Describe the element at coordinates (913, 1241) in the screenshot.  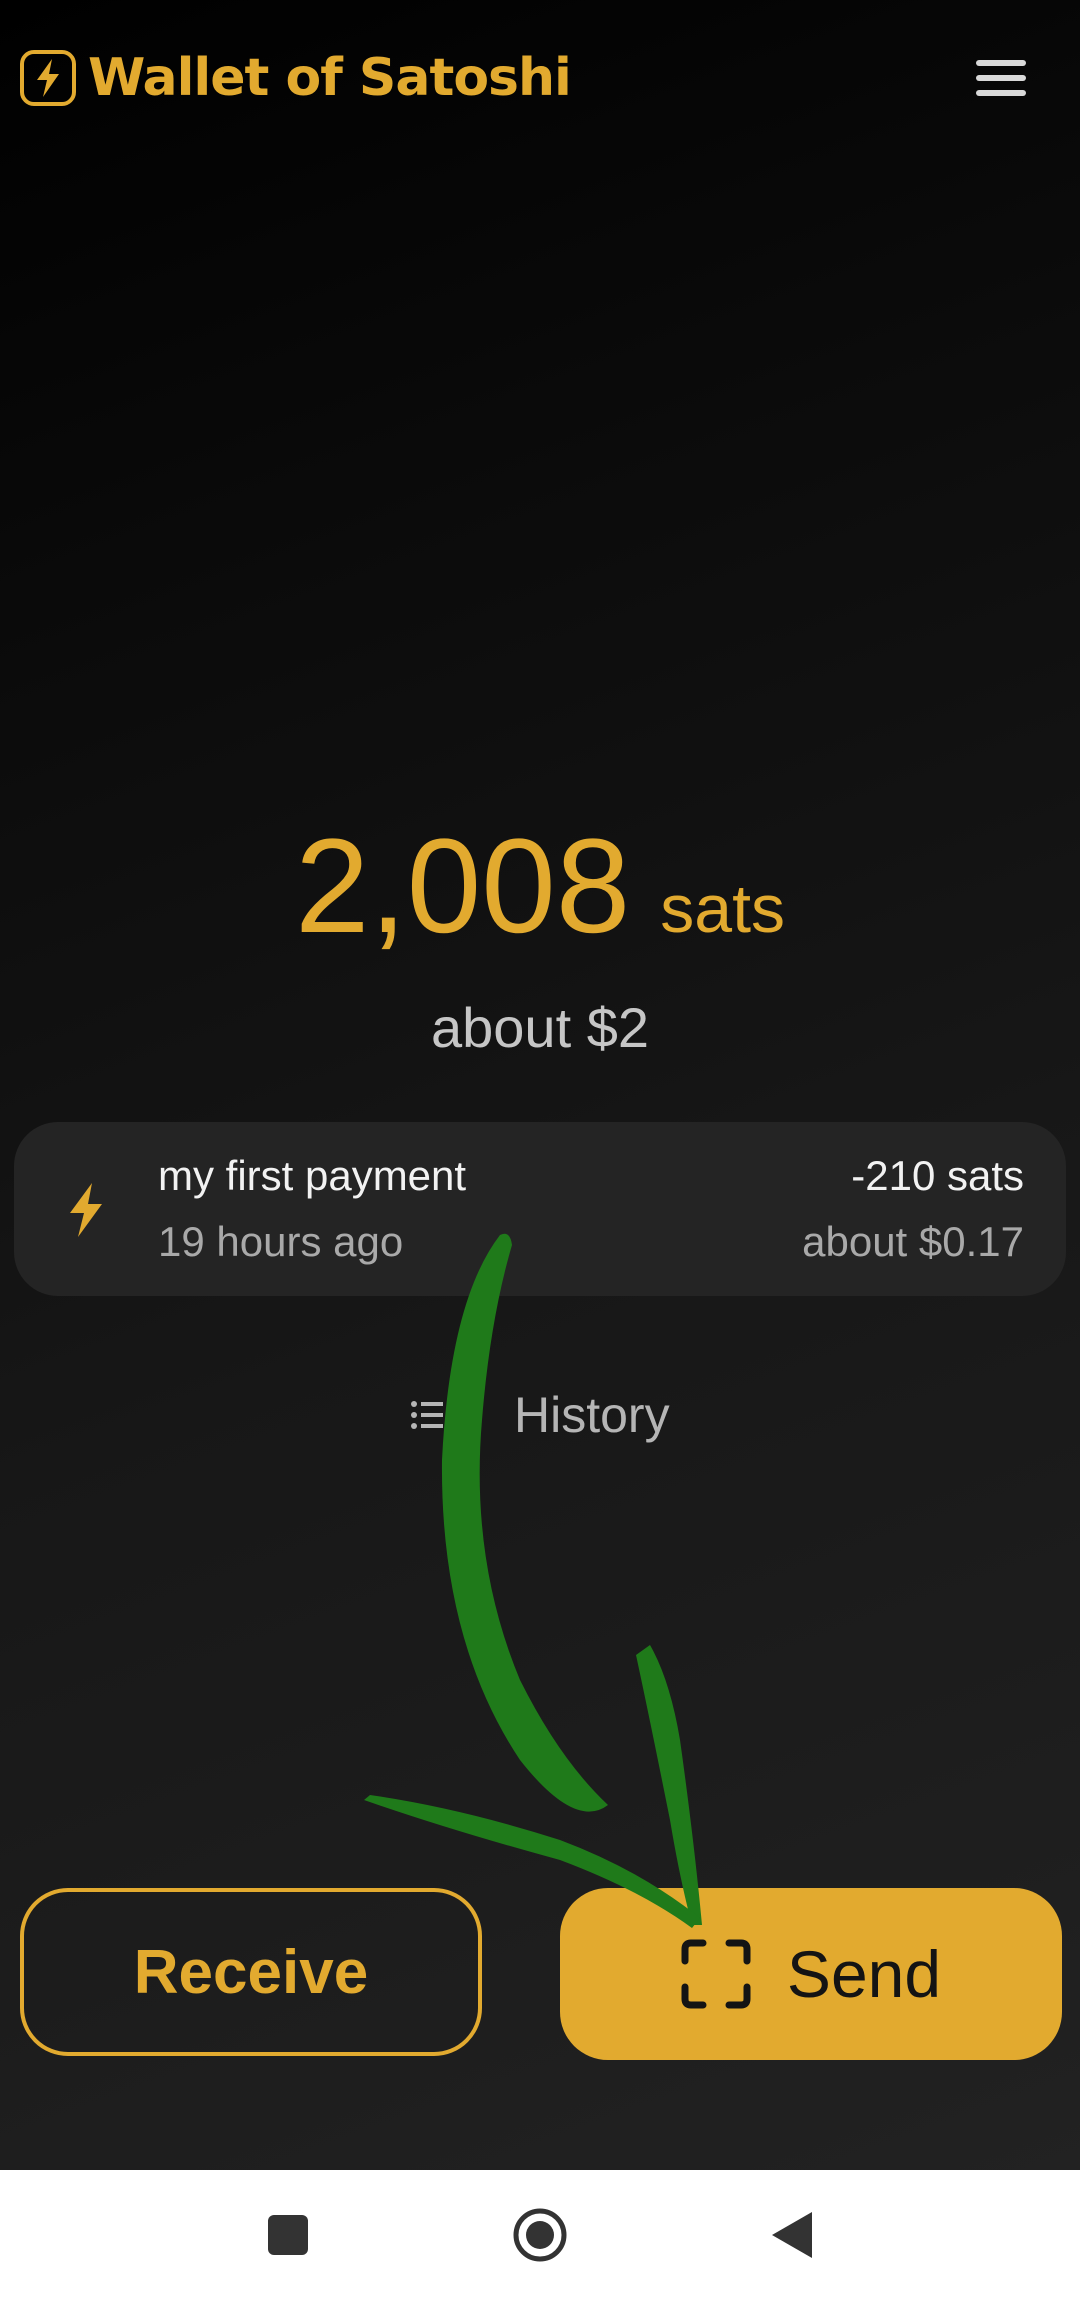
I see `transaction-fiat: about $0.17` at that location.